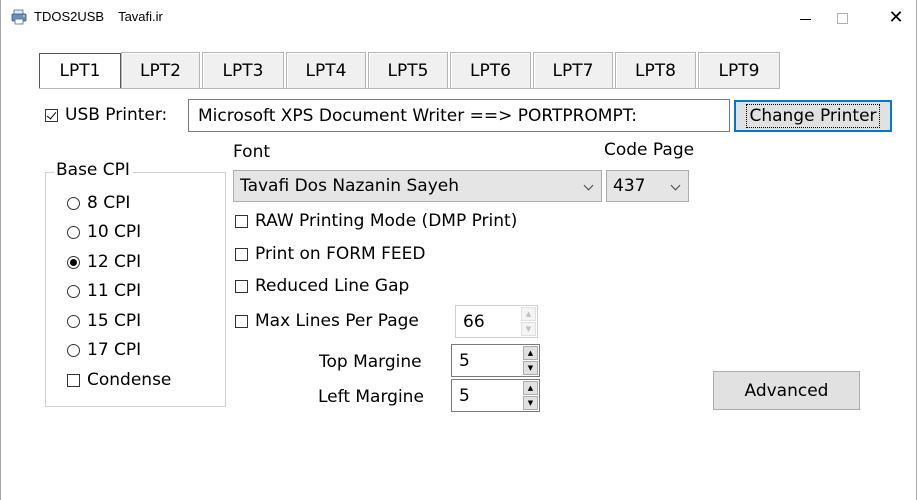  I want to click on usb-printer-label: USB Printer:, so click(116, 115).